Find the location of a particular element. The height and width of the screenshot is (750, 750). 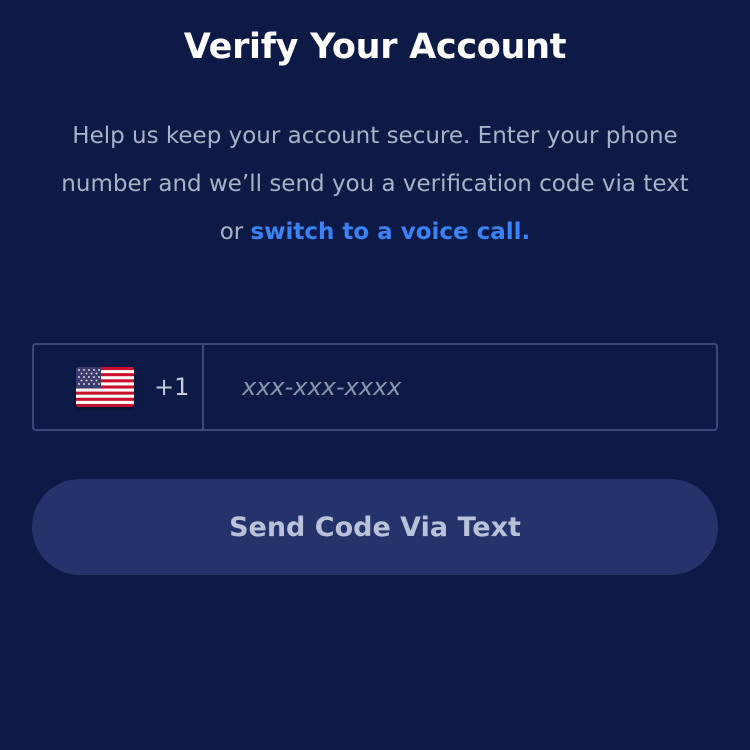

dial-code: +1 is located at coordinates (172, 387).